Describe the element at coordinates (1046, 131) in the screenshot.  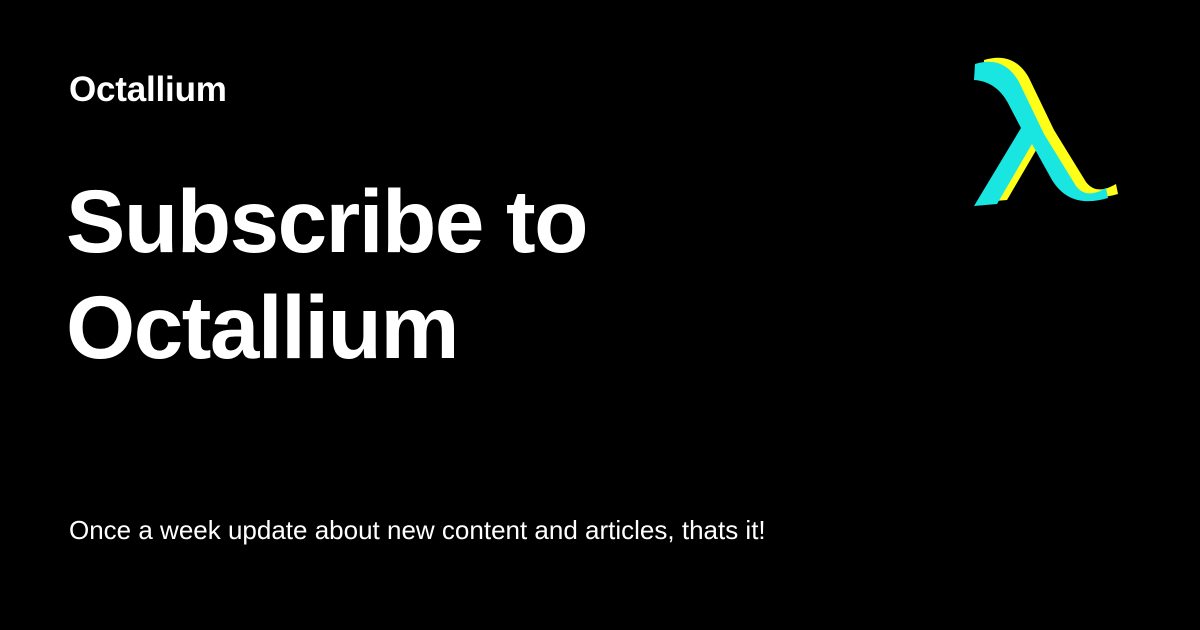
I see `lambda-logo-icon` at that location.